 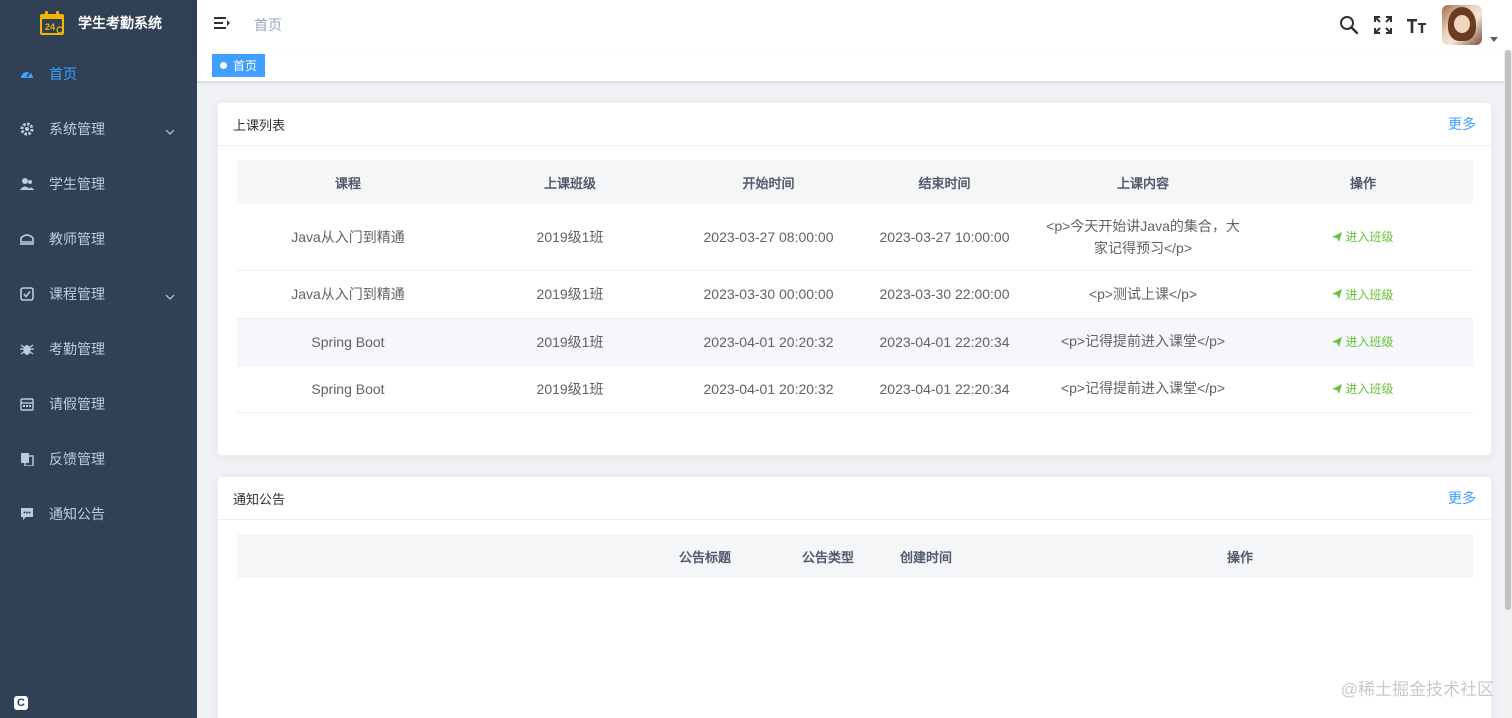 I want to click on tags-view: 首页, so click(x=854, y=66).